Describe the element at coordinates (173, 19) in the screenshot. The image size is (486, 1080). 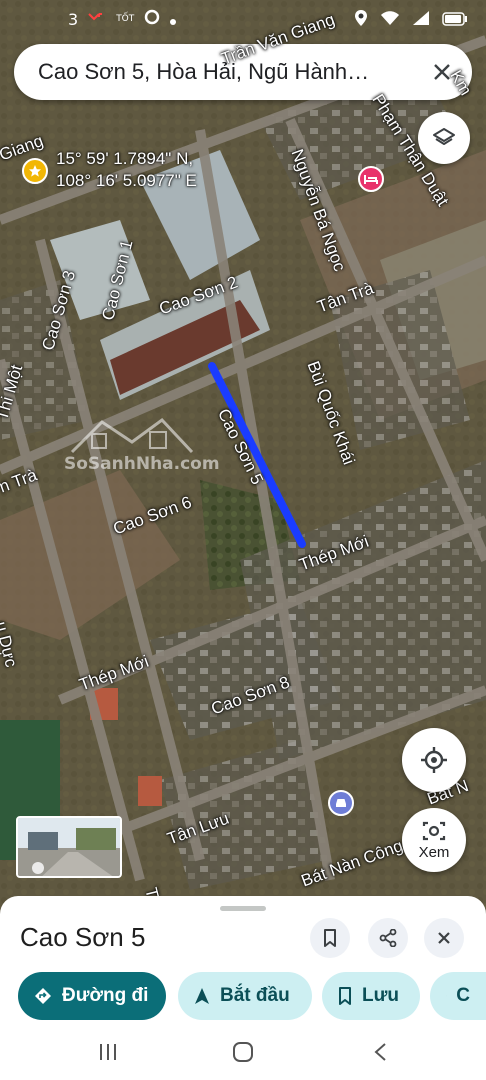
I see `dot-icon` at that location.